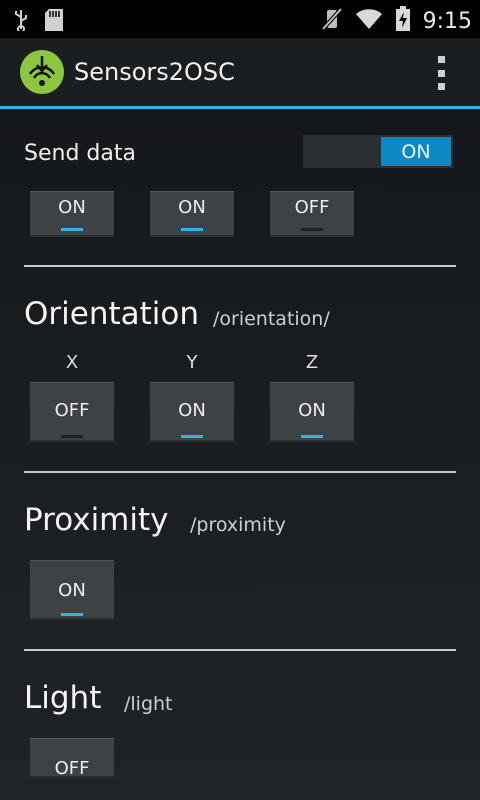 The image size is (480, 800). Describe the element at coordinates (442, 73) in the screenshot. I see `overflow-menu-icon` at that location.